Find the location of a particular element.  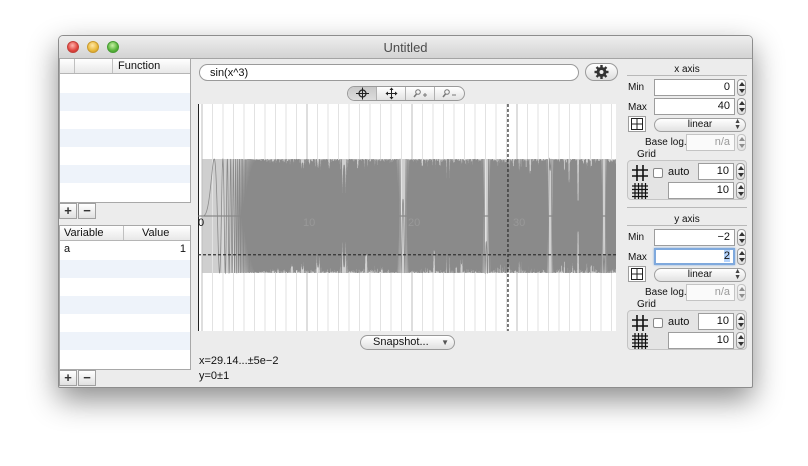

crosshair-tool is located at coordinates (362, 93).